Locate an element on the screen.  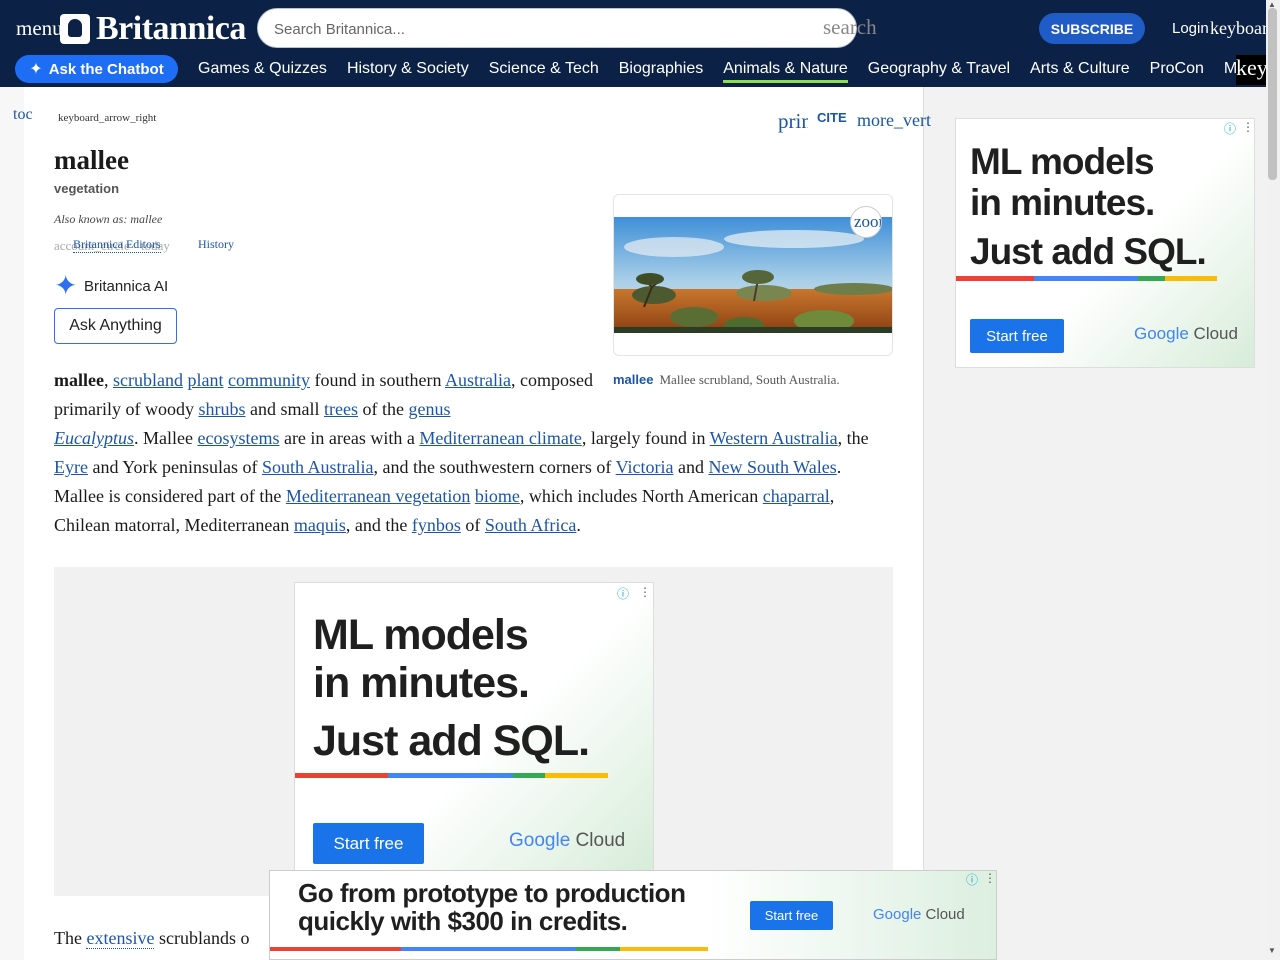
article-paragraph-2: The extensive scrublands o is located at coordinates (151, 938).